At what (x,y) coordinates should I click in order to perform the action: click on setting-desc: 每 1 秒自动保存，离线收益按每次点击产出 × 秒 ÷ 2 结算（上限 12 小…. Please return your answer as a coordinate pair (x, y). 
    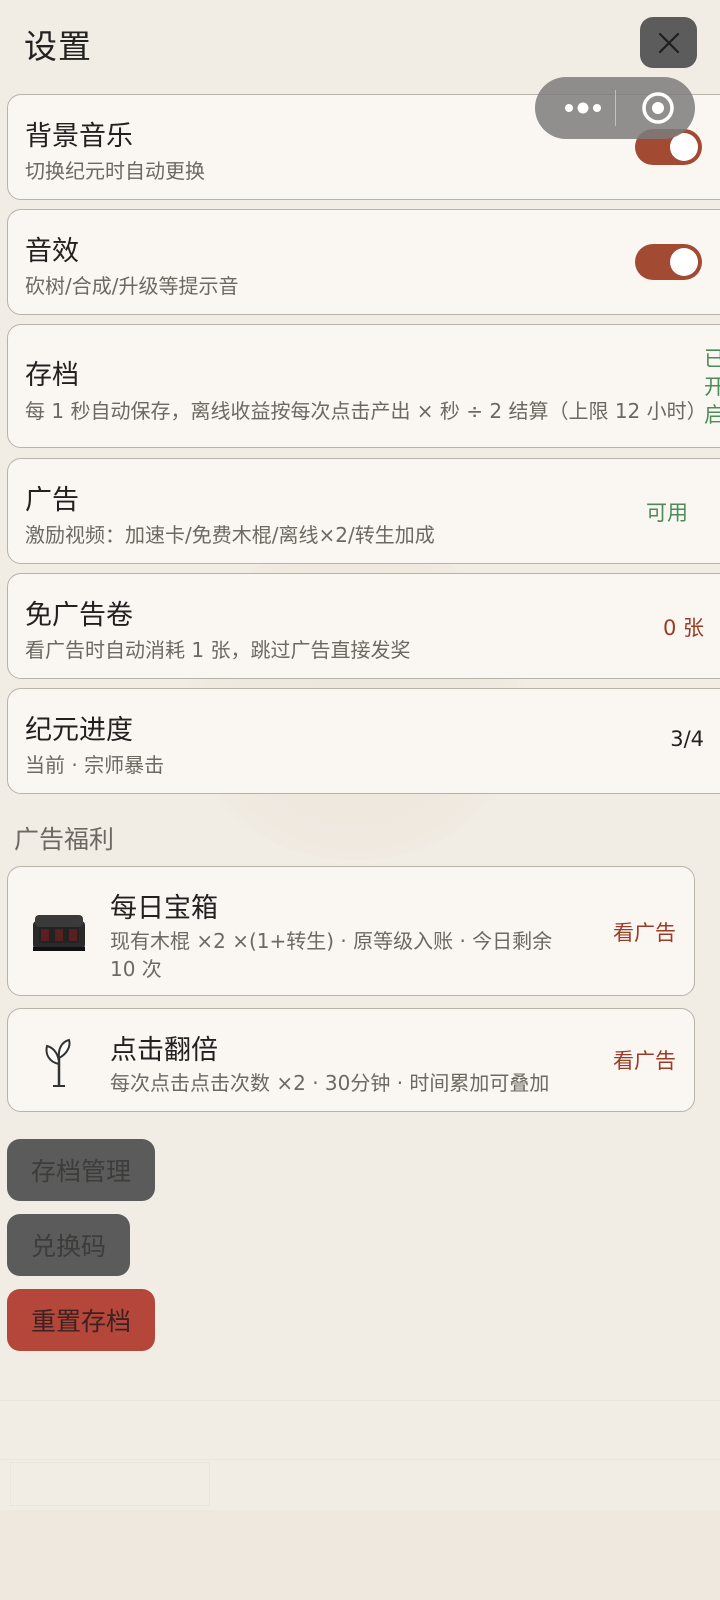
    Looking at the image, I should click on (366, 411).